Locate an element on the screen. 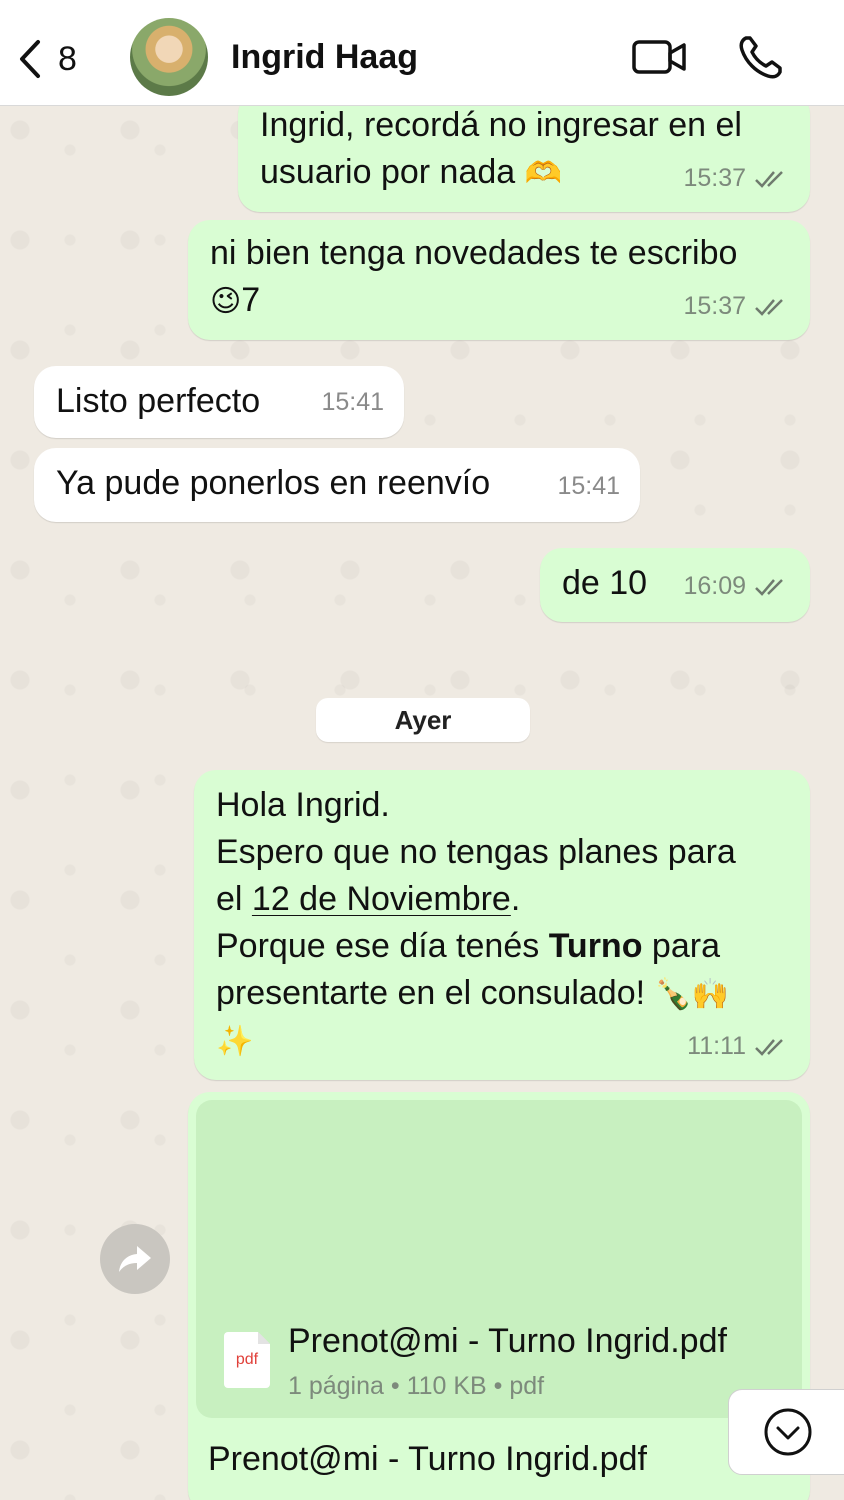  forward-button is located at coordinates (135, 1259).